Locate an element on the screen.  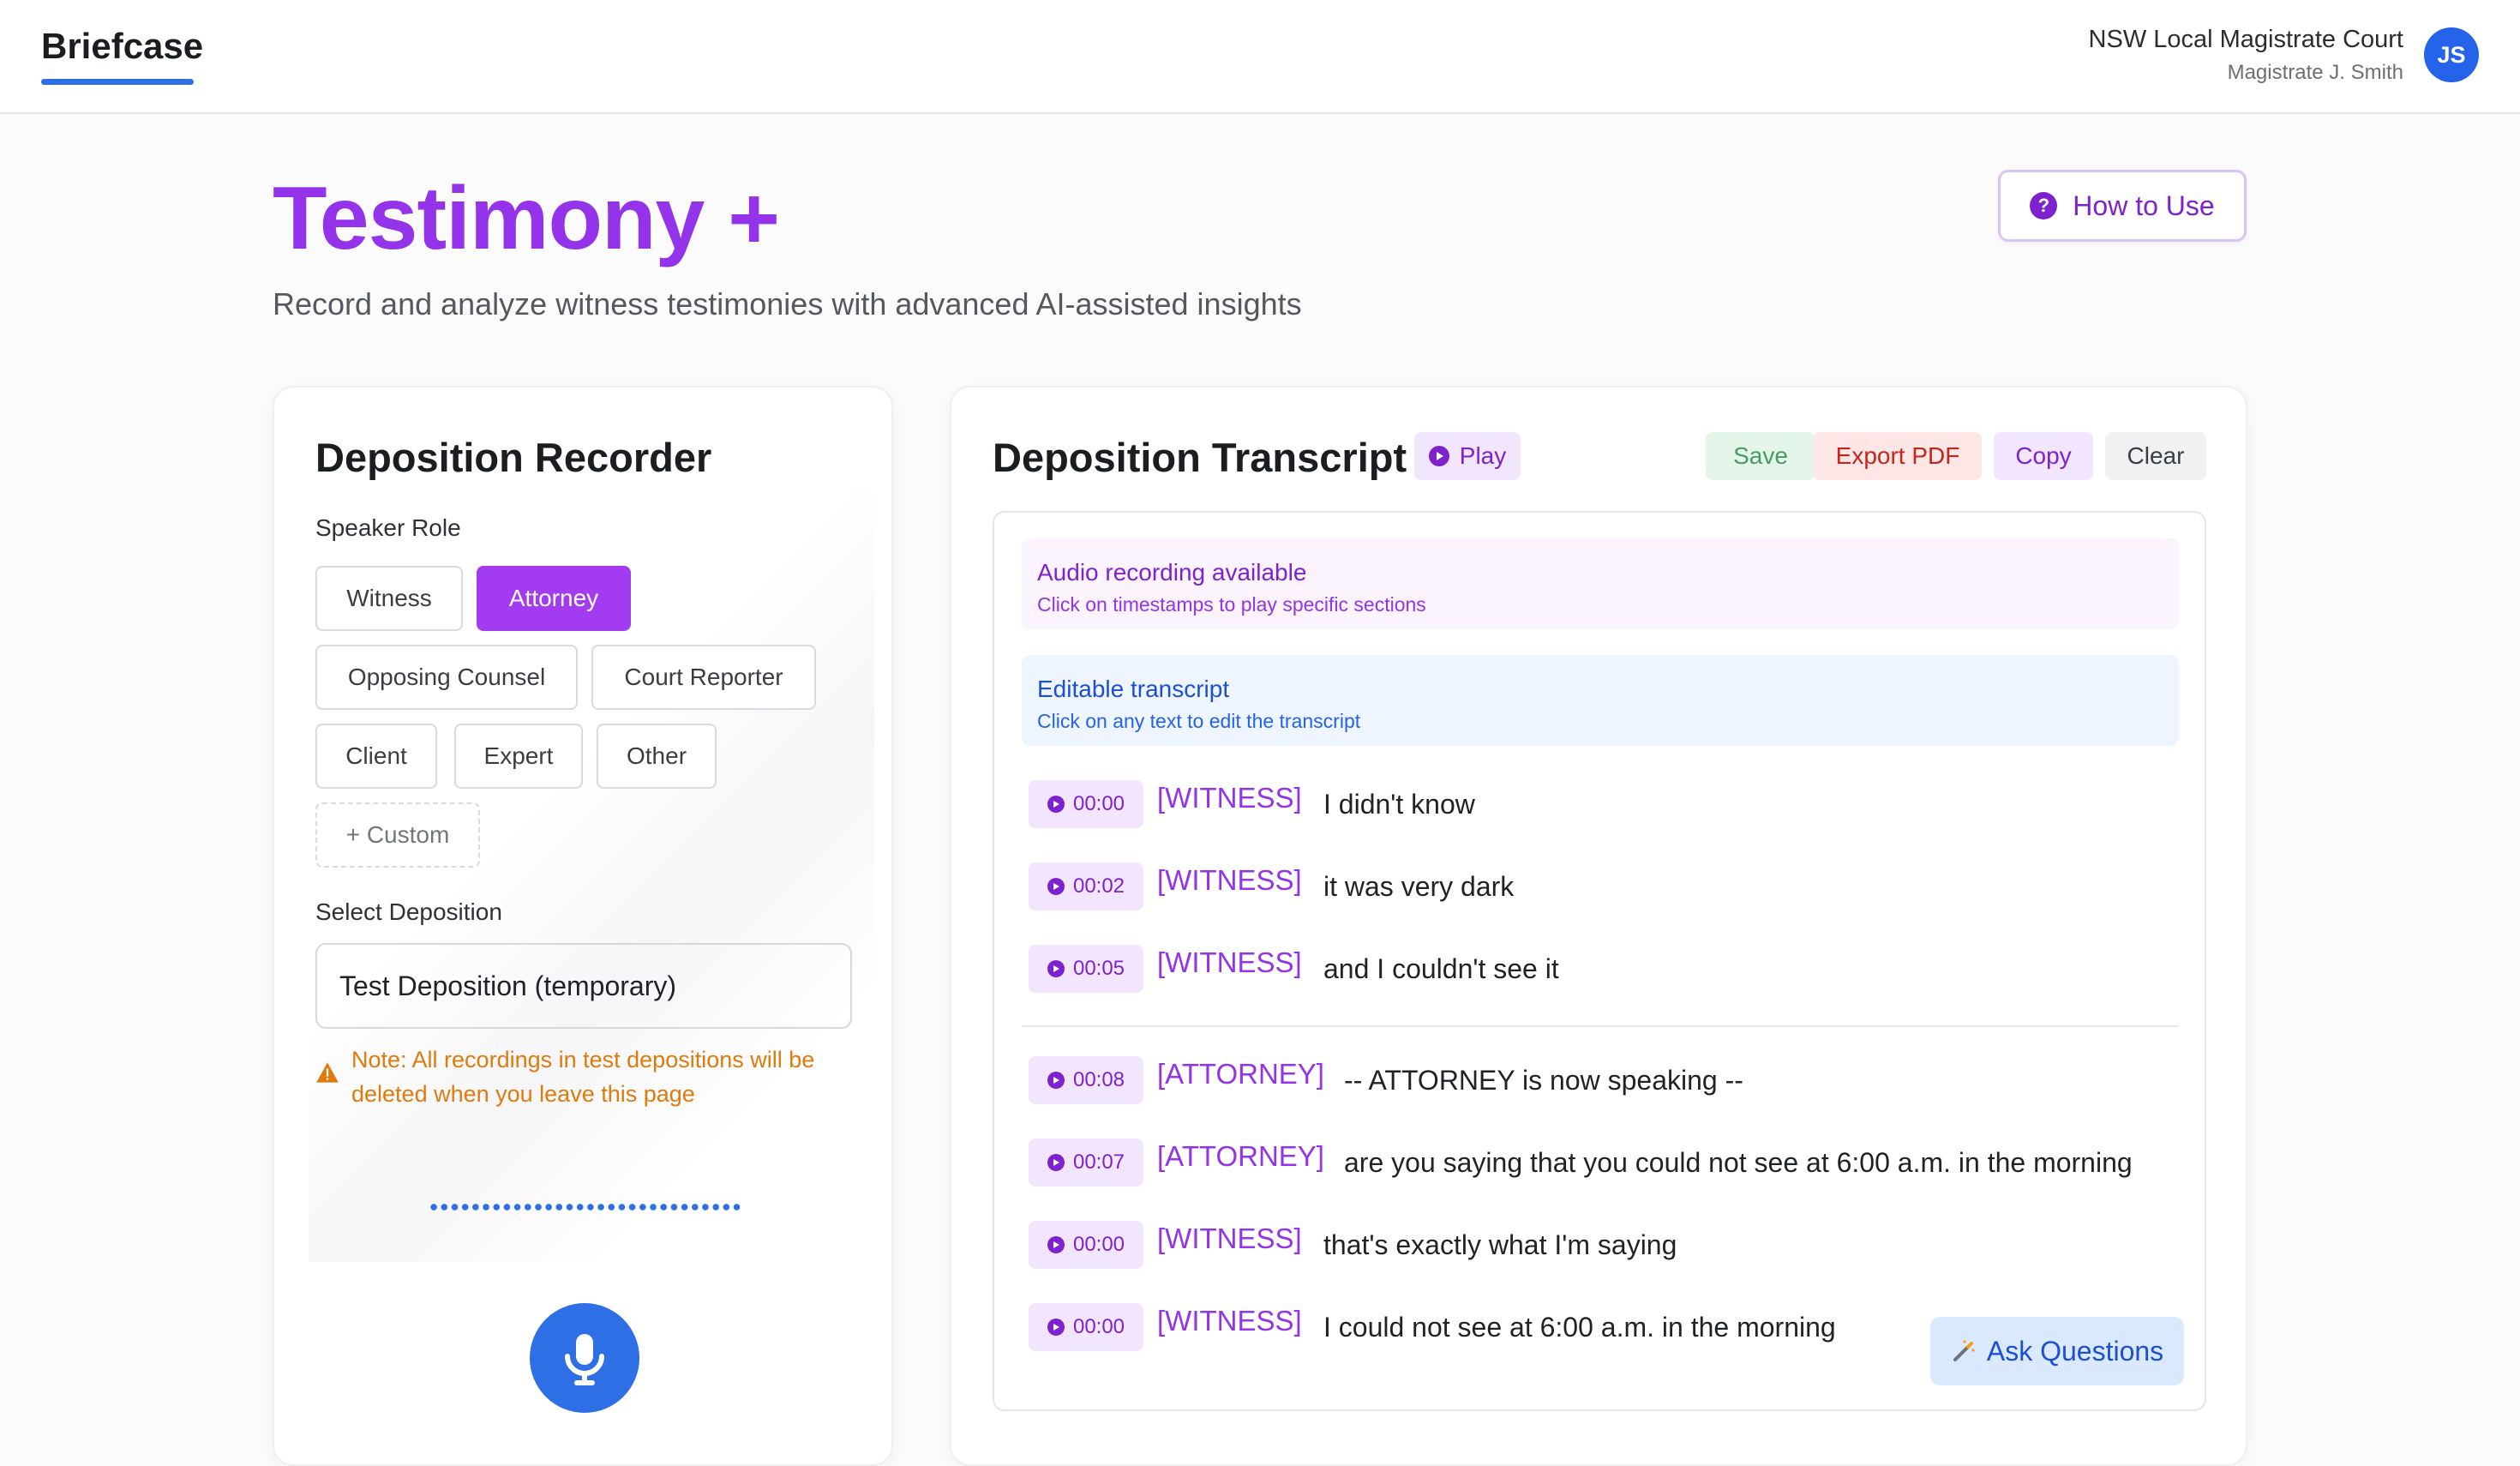
speaker-change-divider is located at coordinates (1600, 1026).